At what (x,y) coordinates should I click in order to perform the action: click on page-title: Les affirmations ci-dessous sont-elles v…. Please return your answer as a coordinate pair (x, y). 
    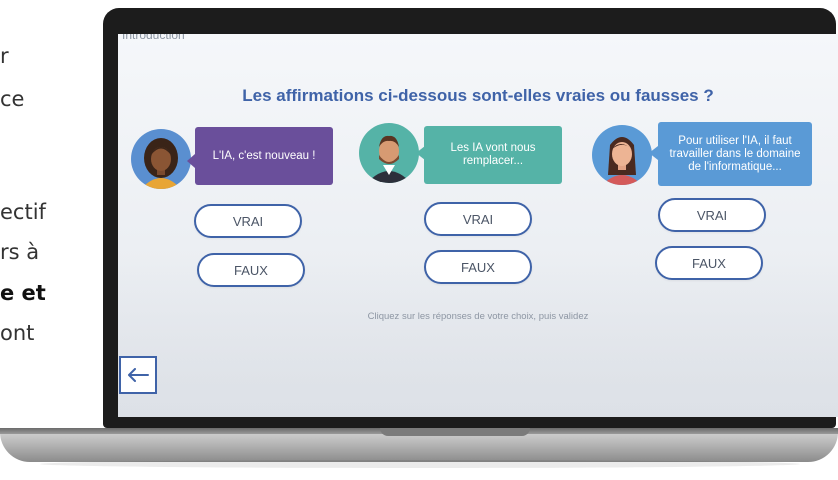
    Looking at the image, I should click on (478, 95).